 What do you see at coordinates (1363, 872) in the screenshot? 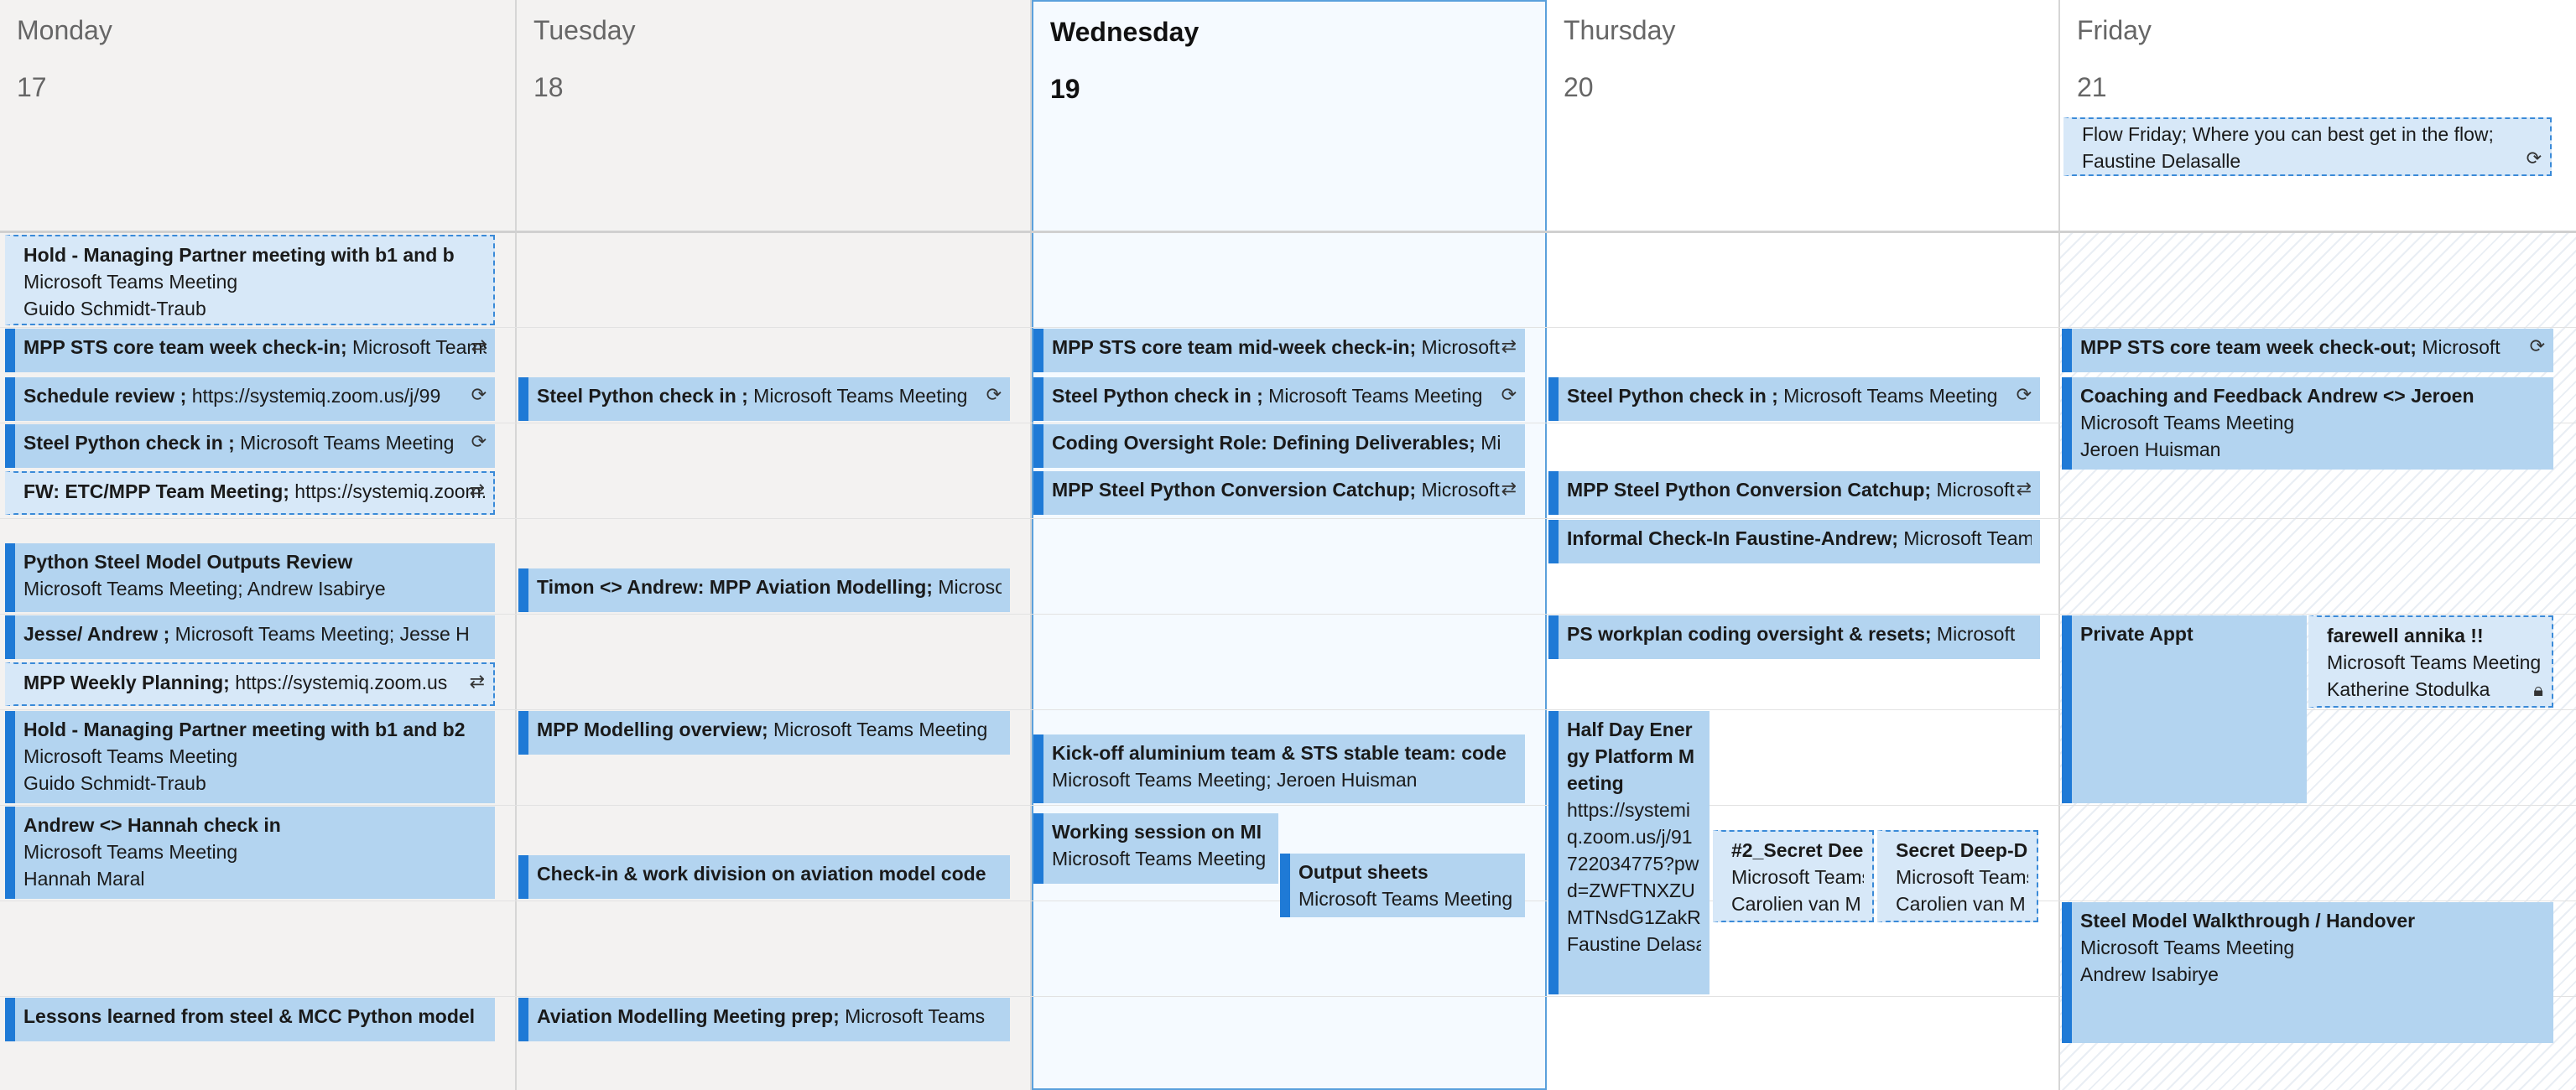
I see `event-title: Output sheets` at bounding box center [1363, 872].